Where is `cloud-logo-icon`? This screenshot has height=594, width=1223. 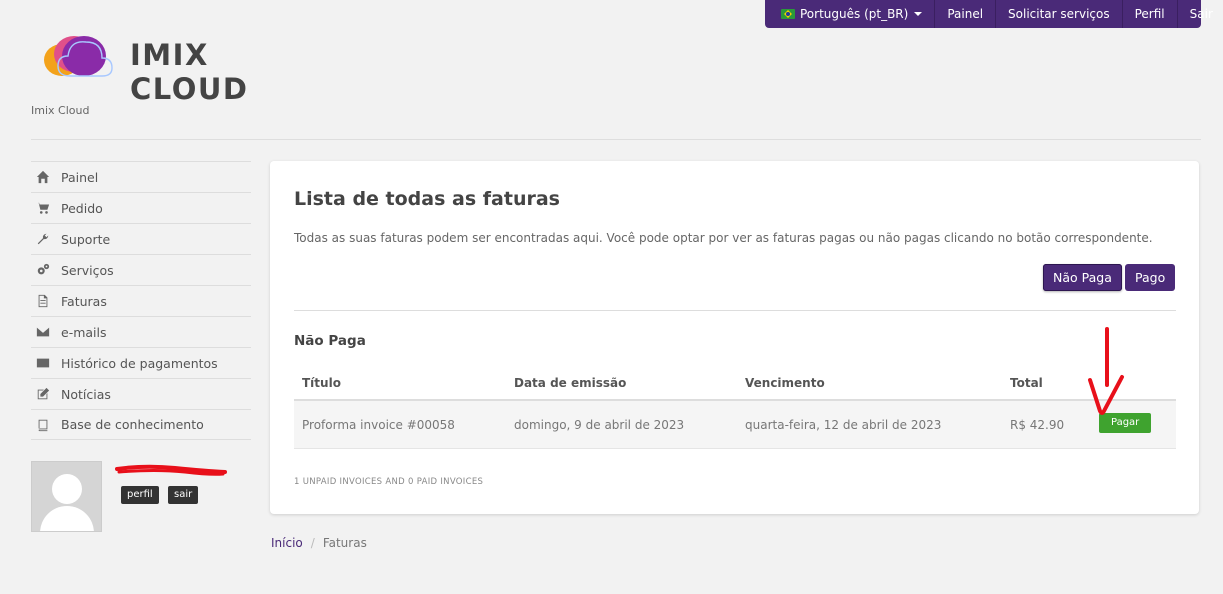
cloud-logo-icon is located at coordinates (78, 56).